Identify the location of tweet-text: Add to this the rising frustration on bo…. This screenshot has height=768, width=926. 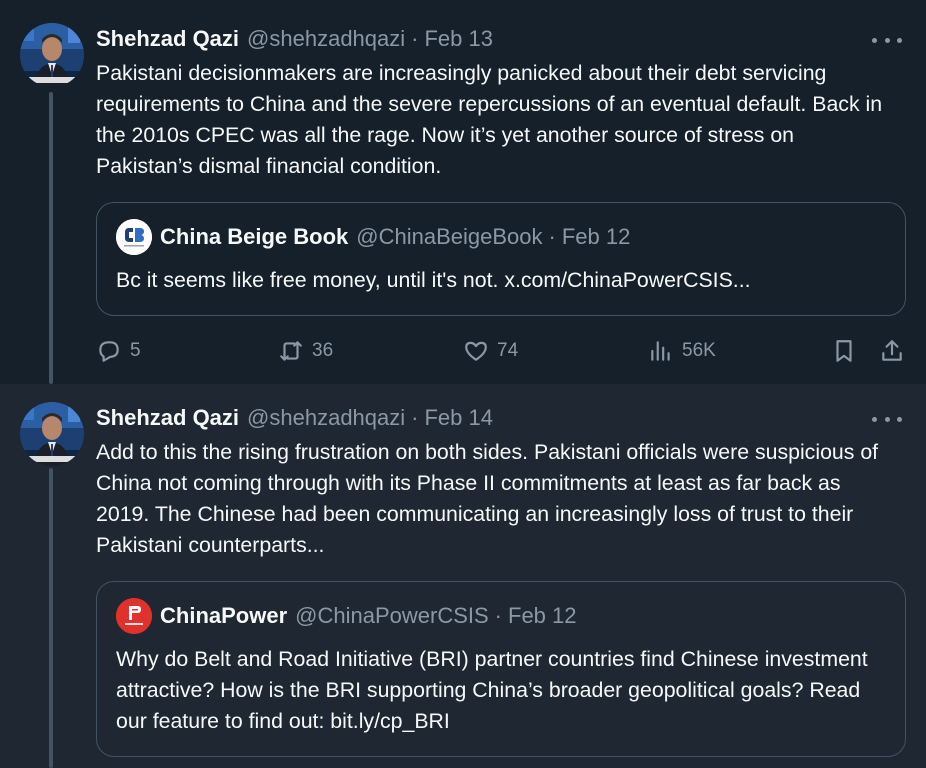
(487, 498).